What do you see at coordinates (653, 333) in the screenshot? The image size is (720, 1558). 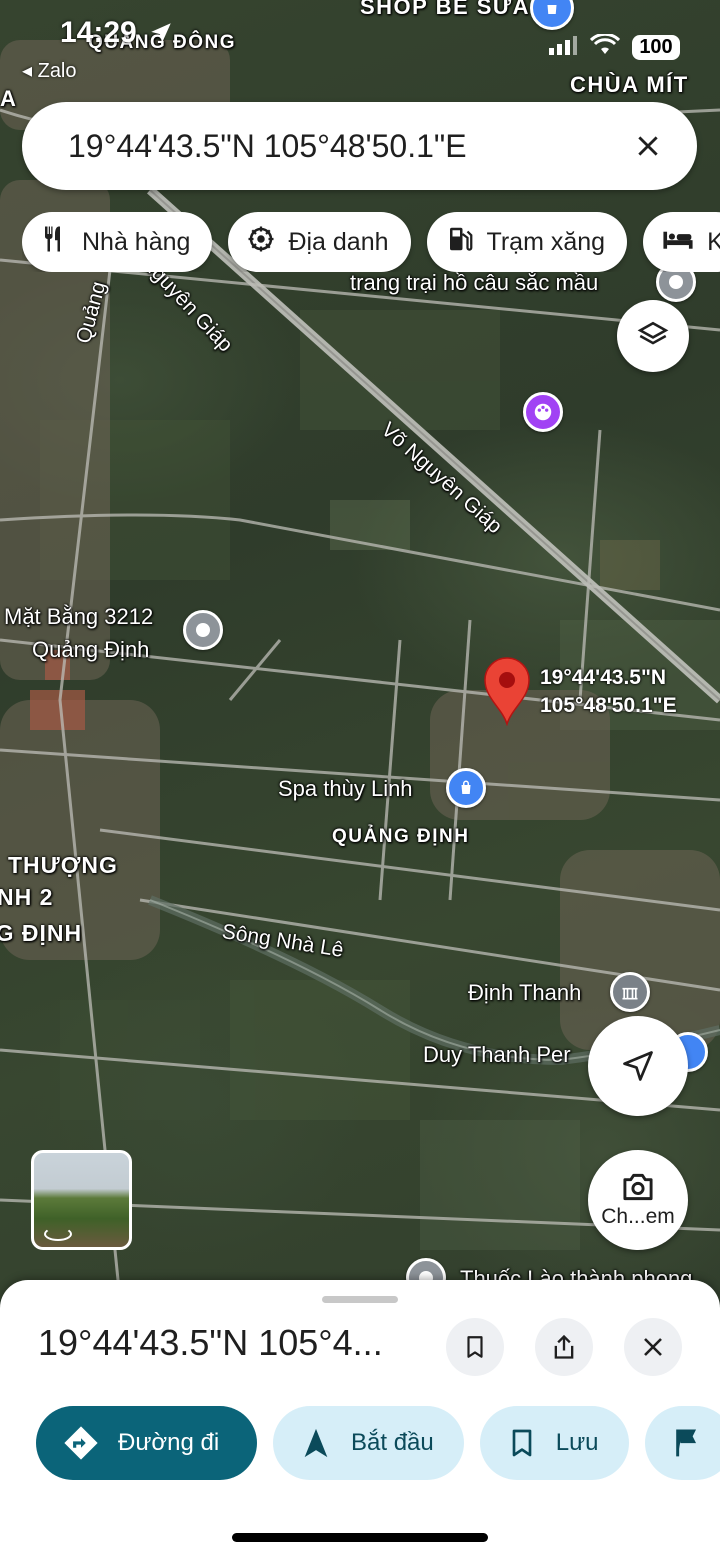 I see `layers-icon` at bounding box center [653, 333].